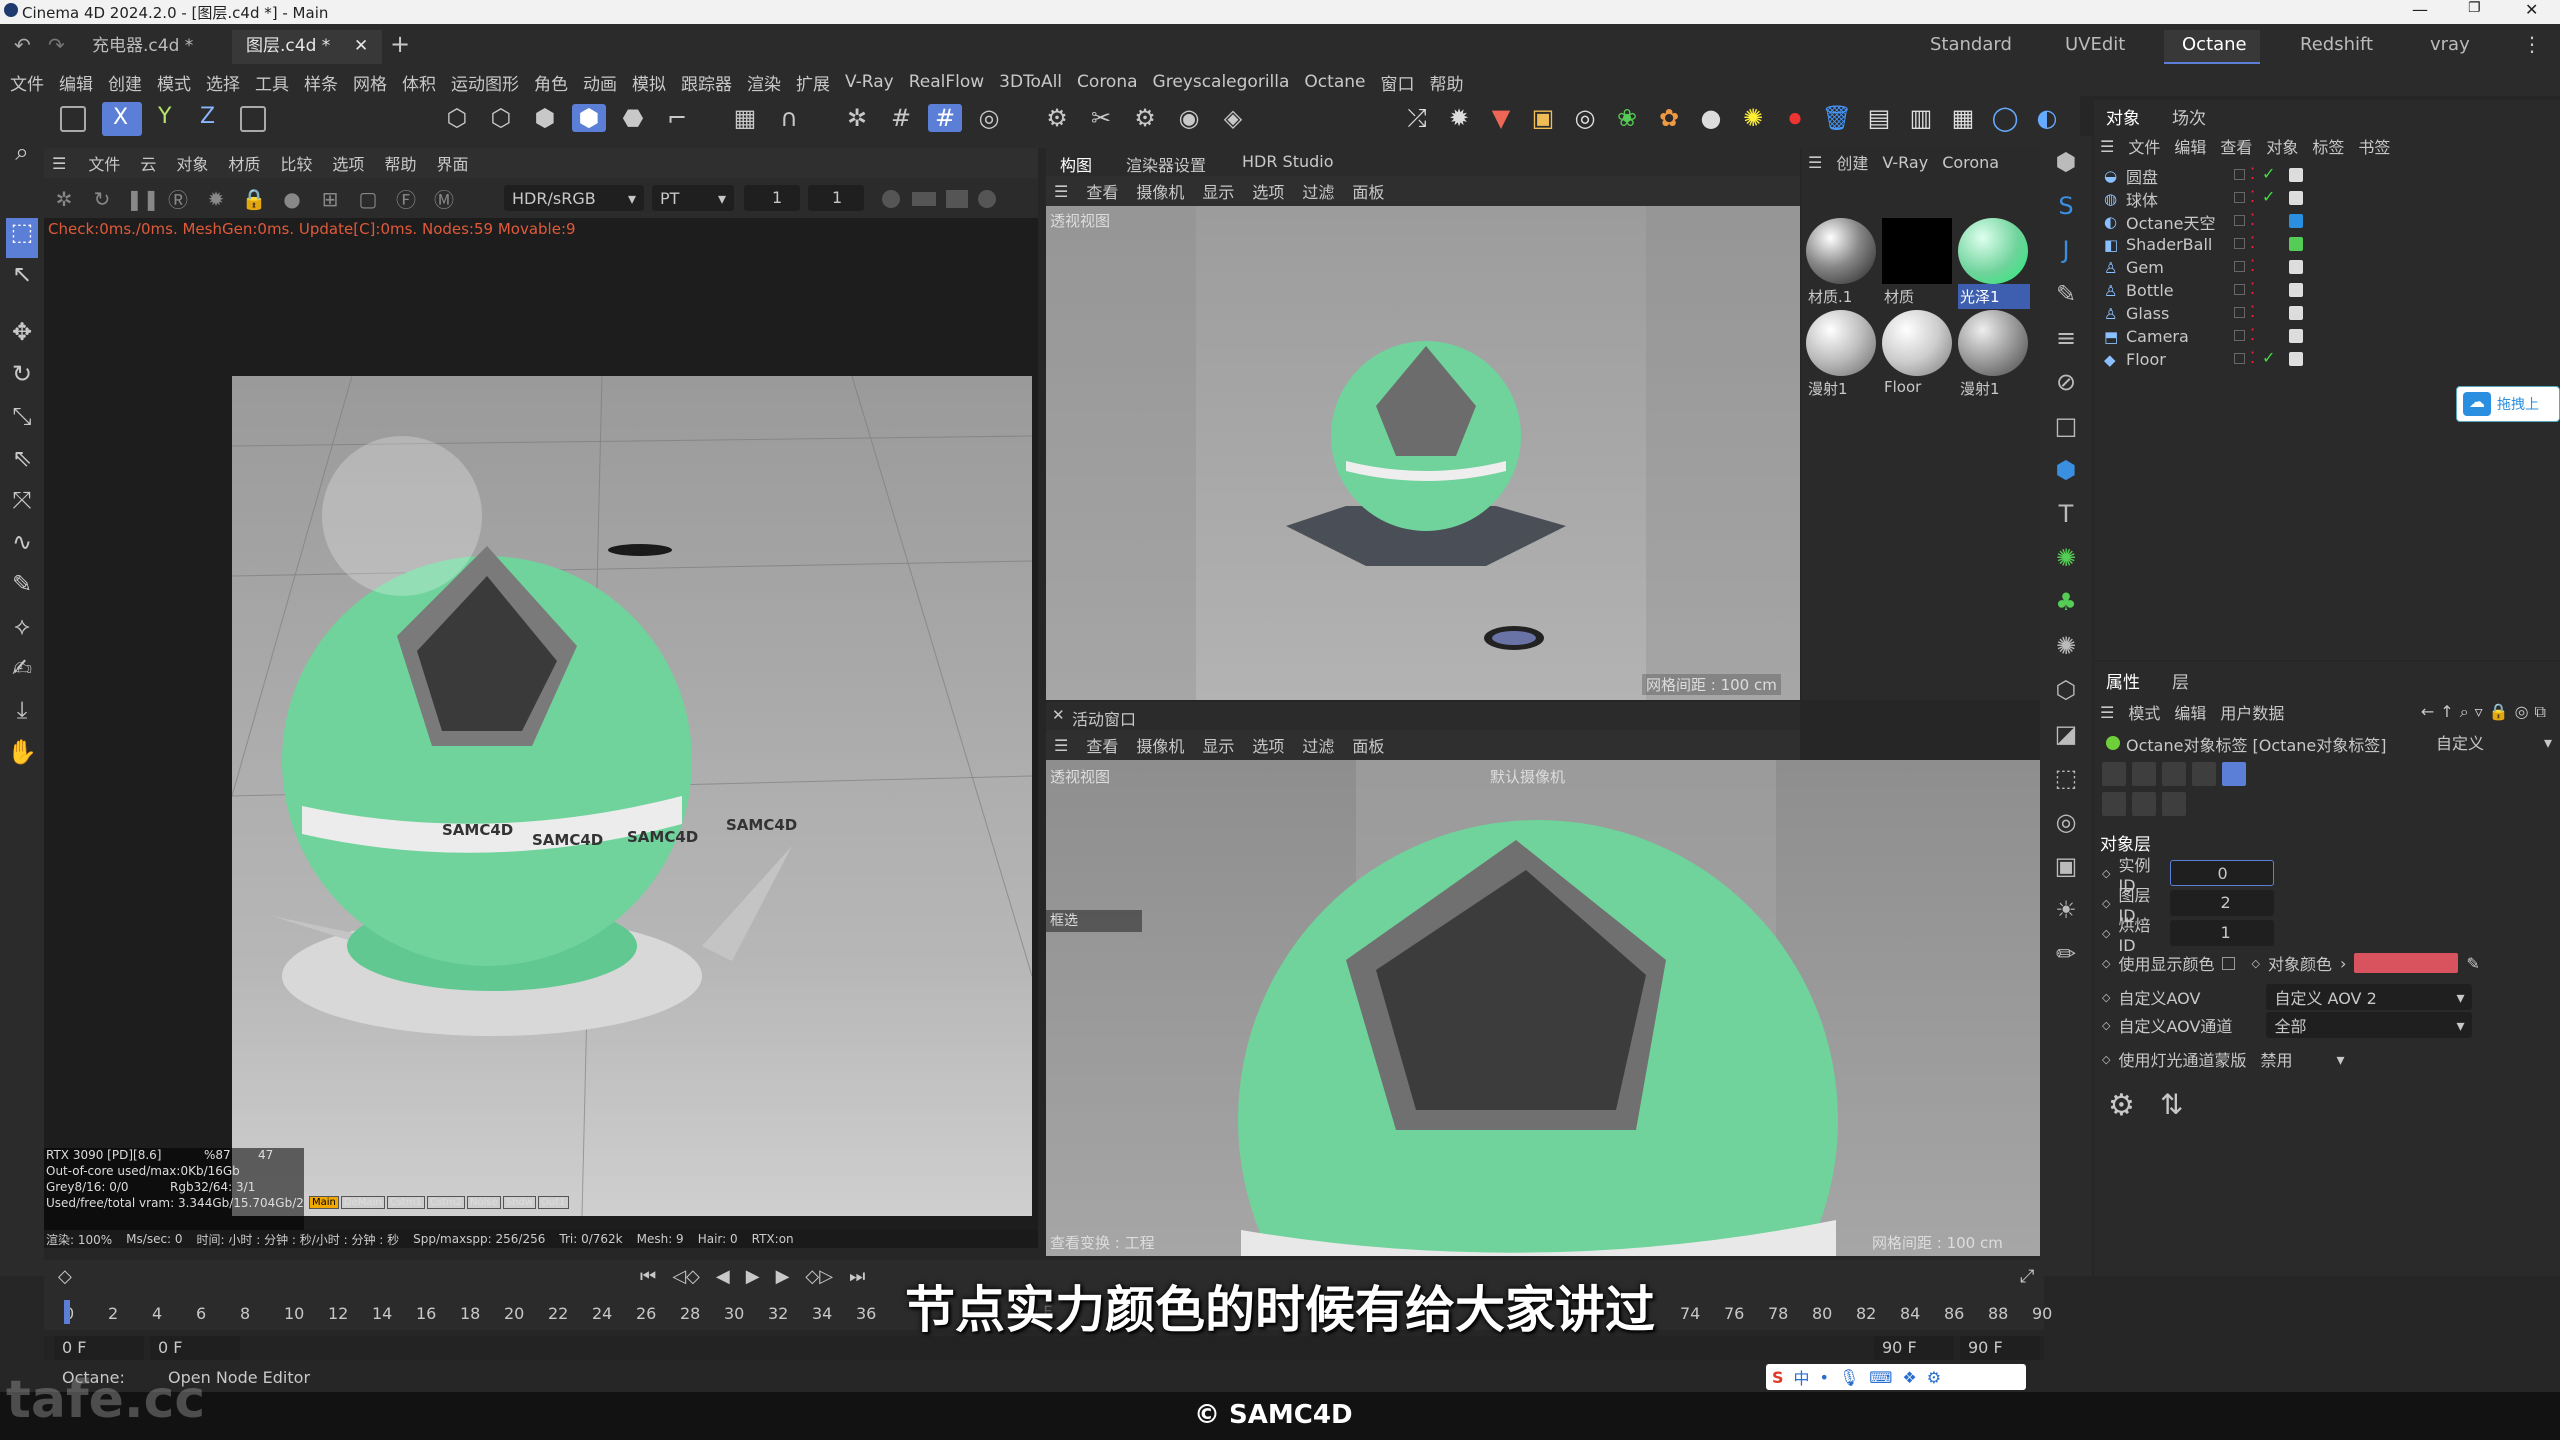 The image size is (2560, 1440). What do you see at coordinates (1543, 118) in the screenshot?
I see `box-icon: ▣` at bounding box center [1543, 118].